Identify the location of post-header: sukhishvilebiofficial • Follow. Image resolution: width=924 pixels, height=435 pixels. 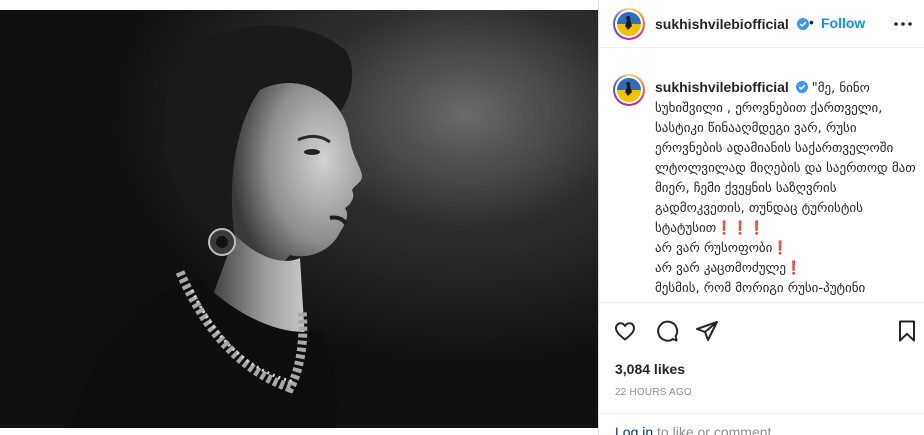
(761, 24).